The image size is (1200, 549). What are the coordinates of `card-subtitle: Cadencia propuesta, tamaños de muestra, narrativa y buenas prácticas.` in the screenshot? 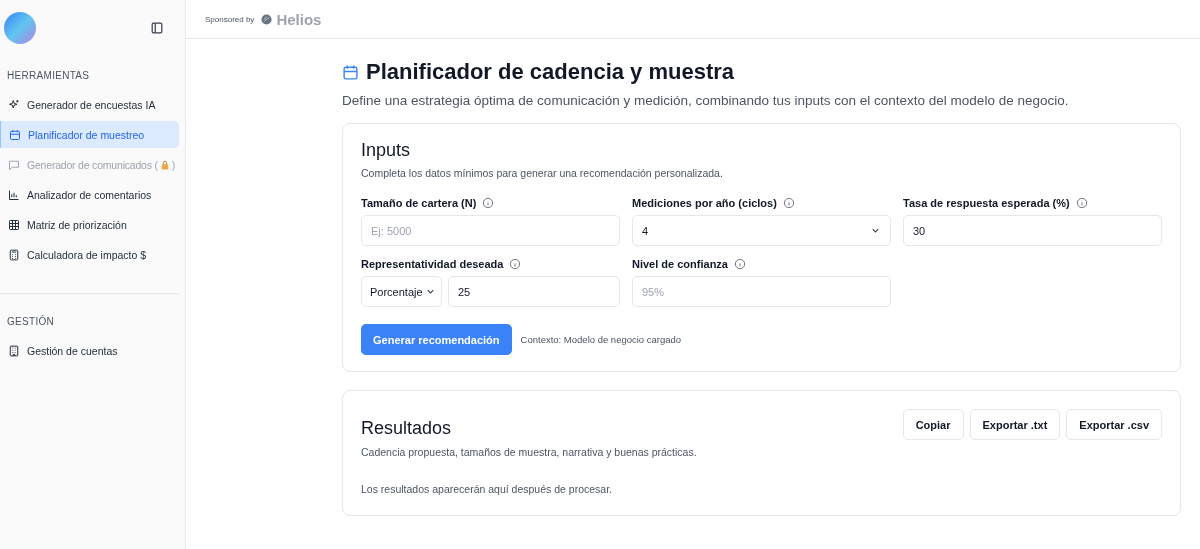 It's located at (529, 452).